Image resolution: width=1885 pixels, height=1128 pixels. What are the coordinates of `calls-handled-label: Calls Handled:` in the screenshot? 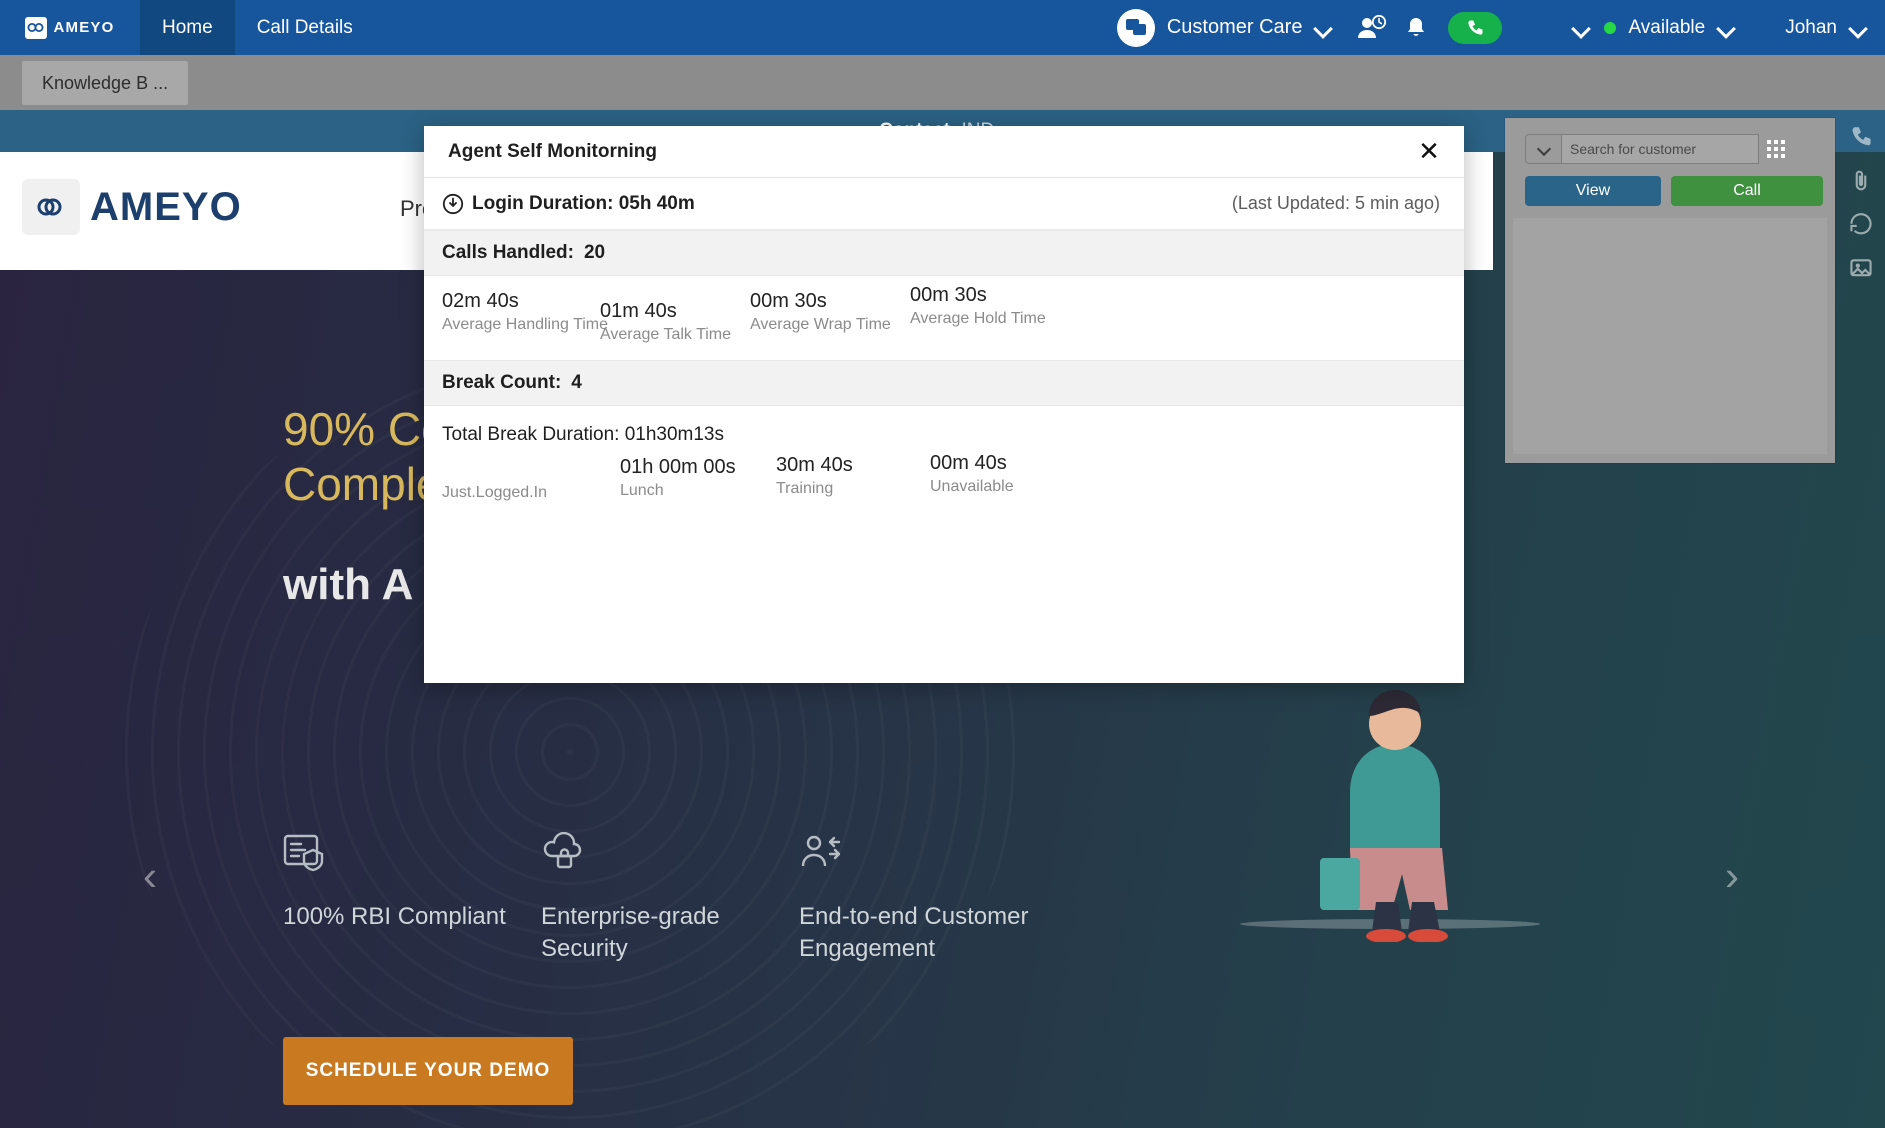 It's located at (508, 252).